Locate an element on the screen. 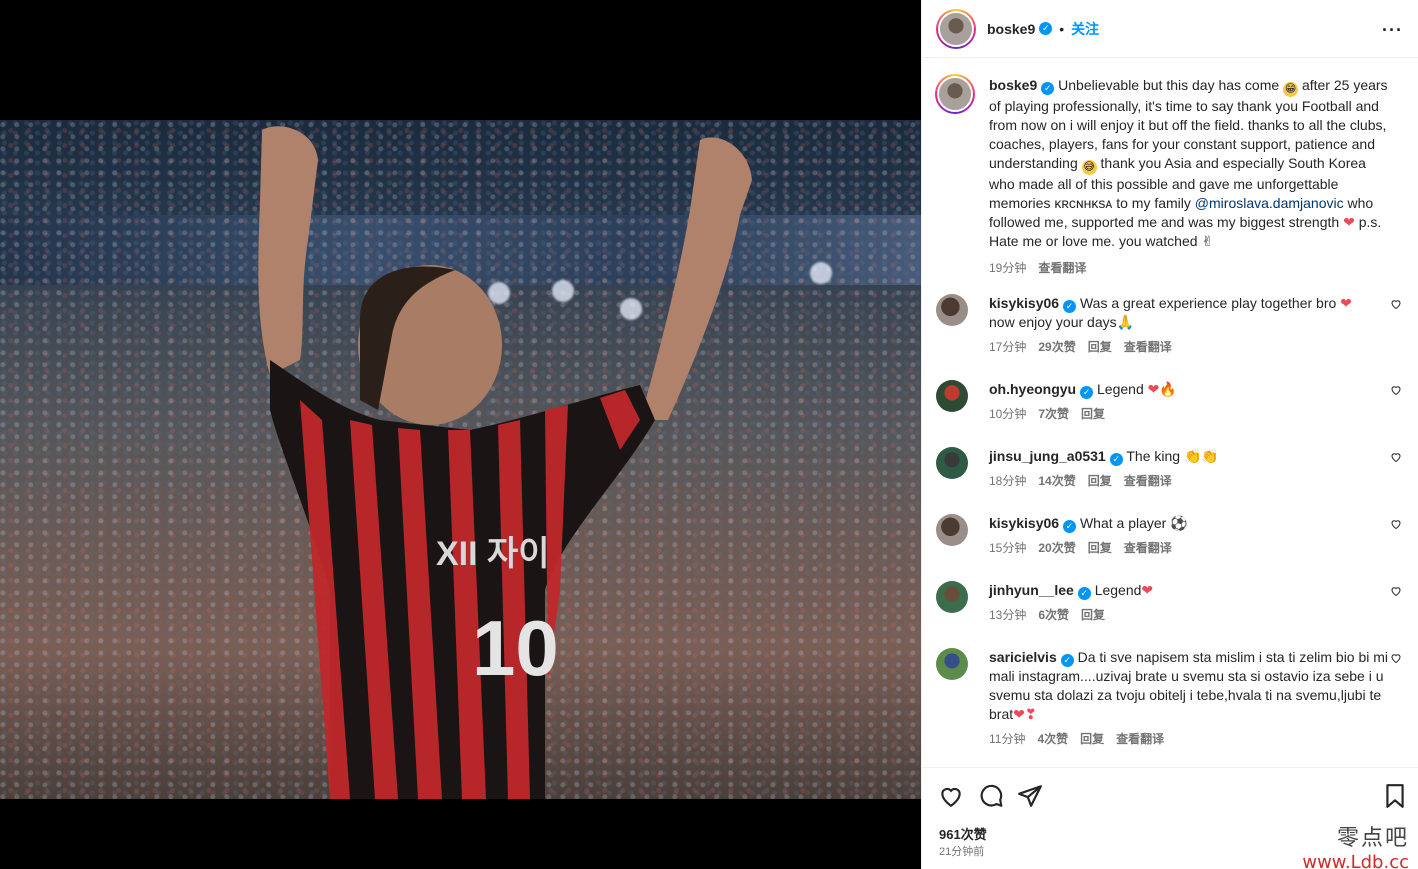  post-time: 21分钟前 is located at coordinates (962, 852).